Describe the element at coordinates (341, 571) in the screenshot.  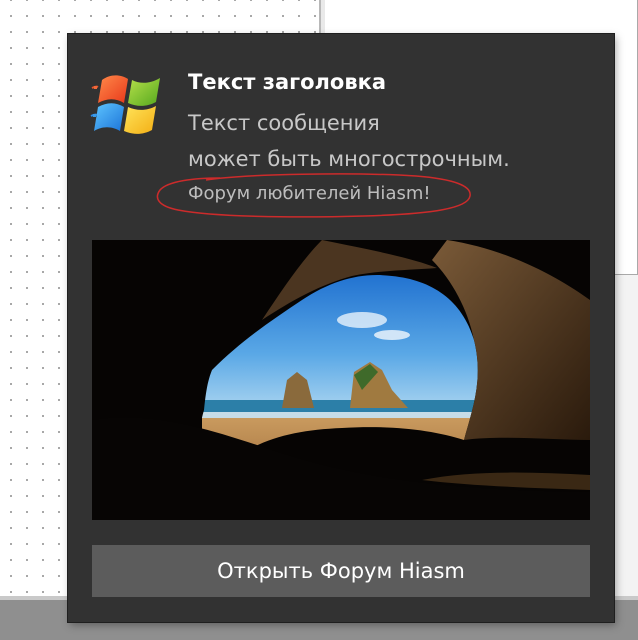
I see `open-forum-button: Открыть Форум Hiasm` at that location.